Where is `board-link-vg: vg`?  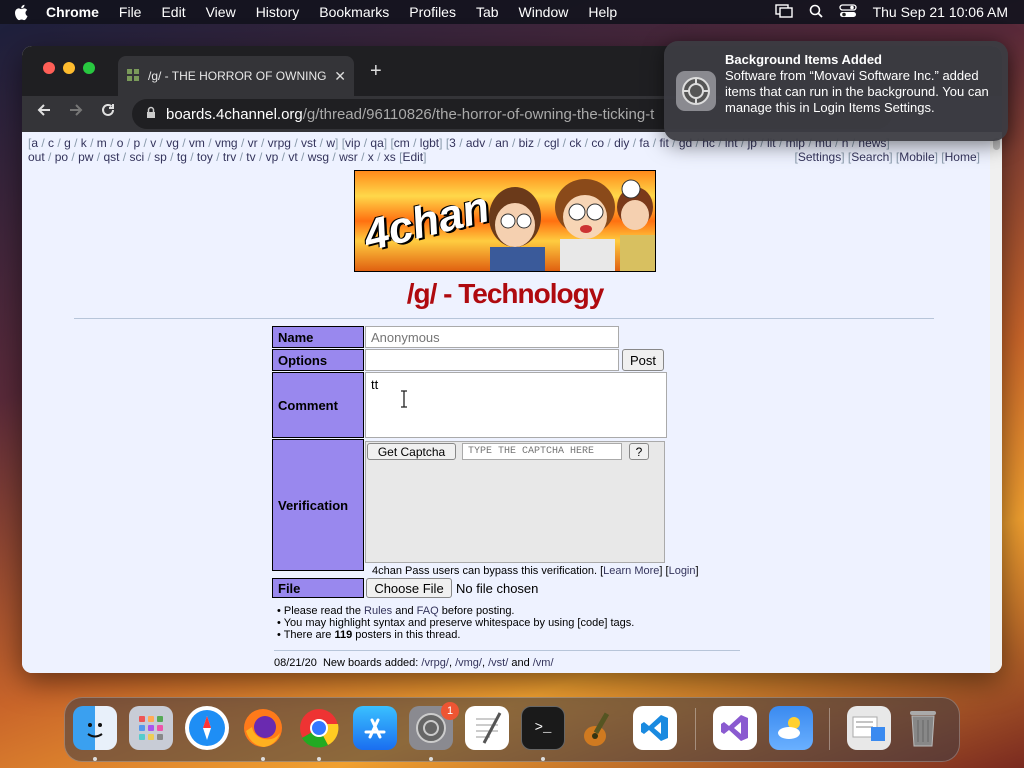
board-link-vg: vg is located at coordinates (172, 143).